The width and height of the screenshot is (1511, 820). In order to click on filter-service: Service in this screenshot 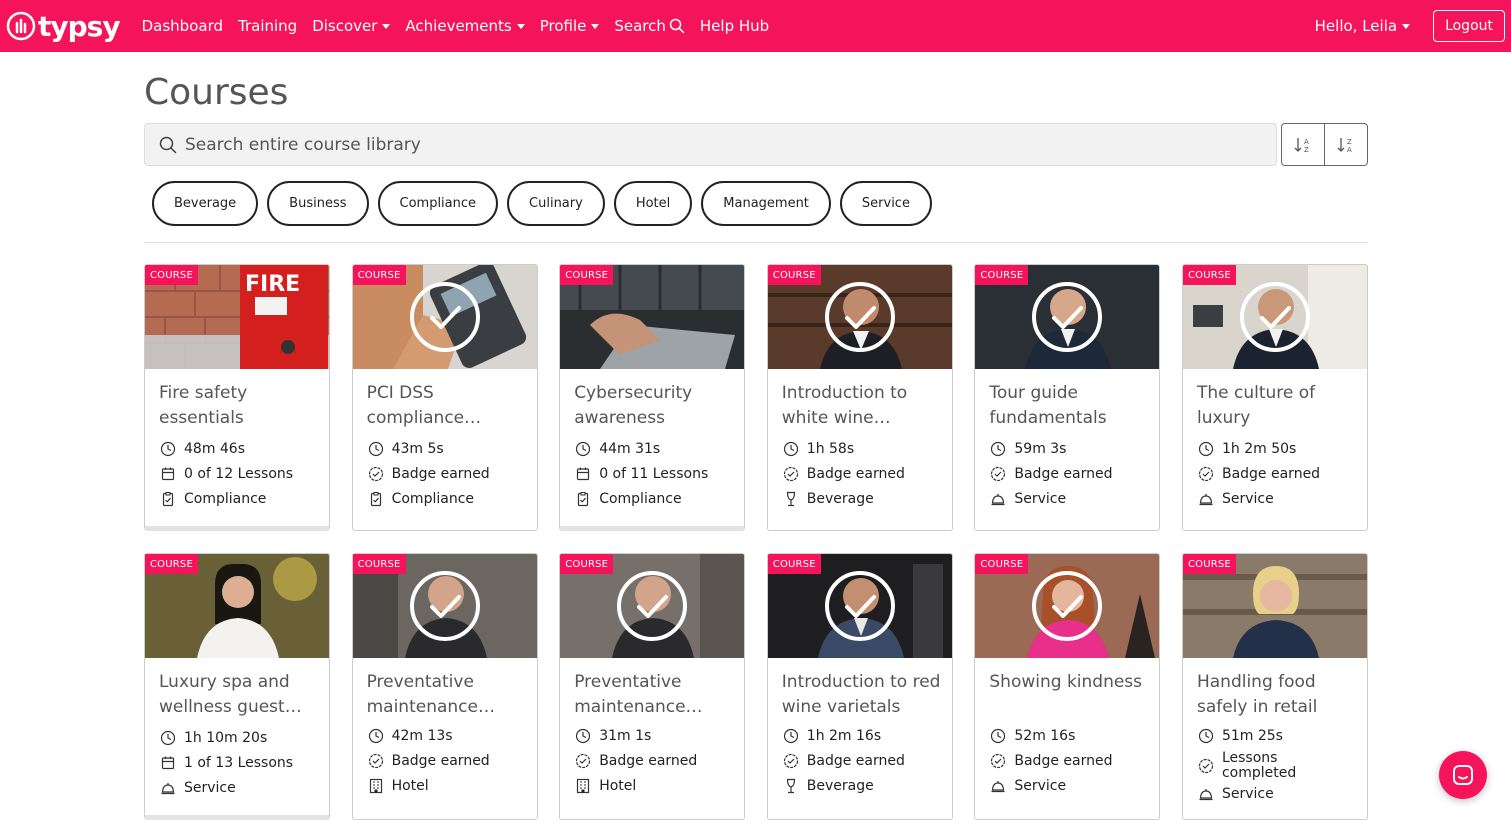, I will do `click(885, 203)`.